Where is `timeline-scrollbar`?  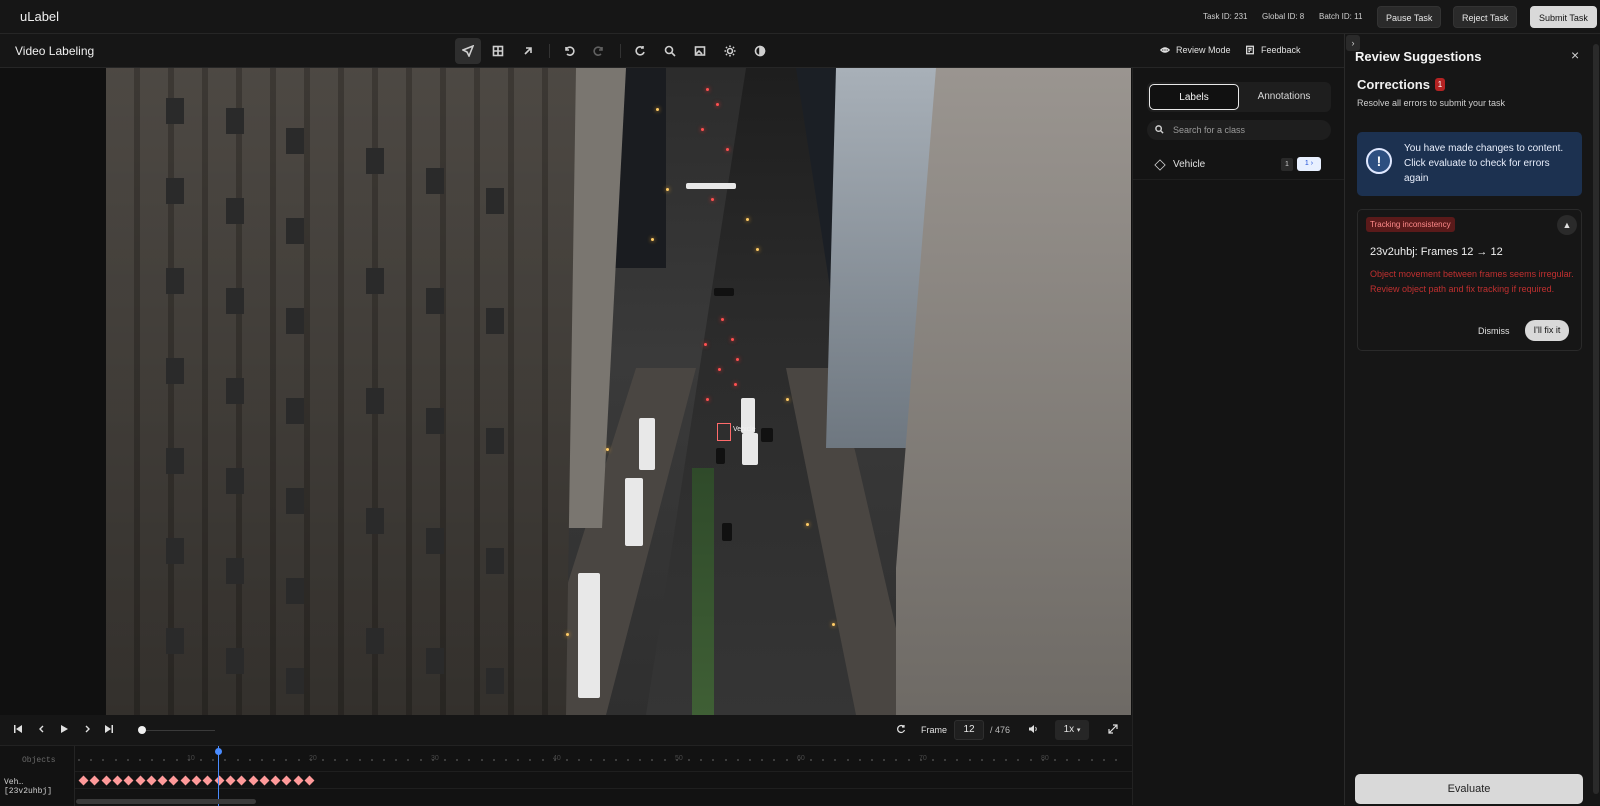
timeline-scrollbar is located at coordinates (166, 801).